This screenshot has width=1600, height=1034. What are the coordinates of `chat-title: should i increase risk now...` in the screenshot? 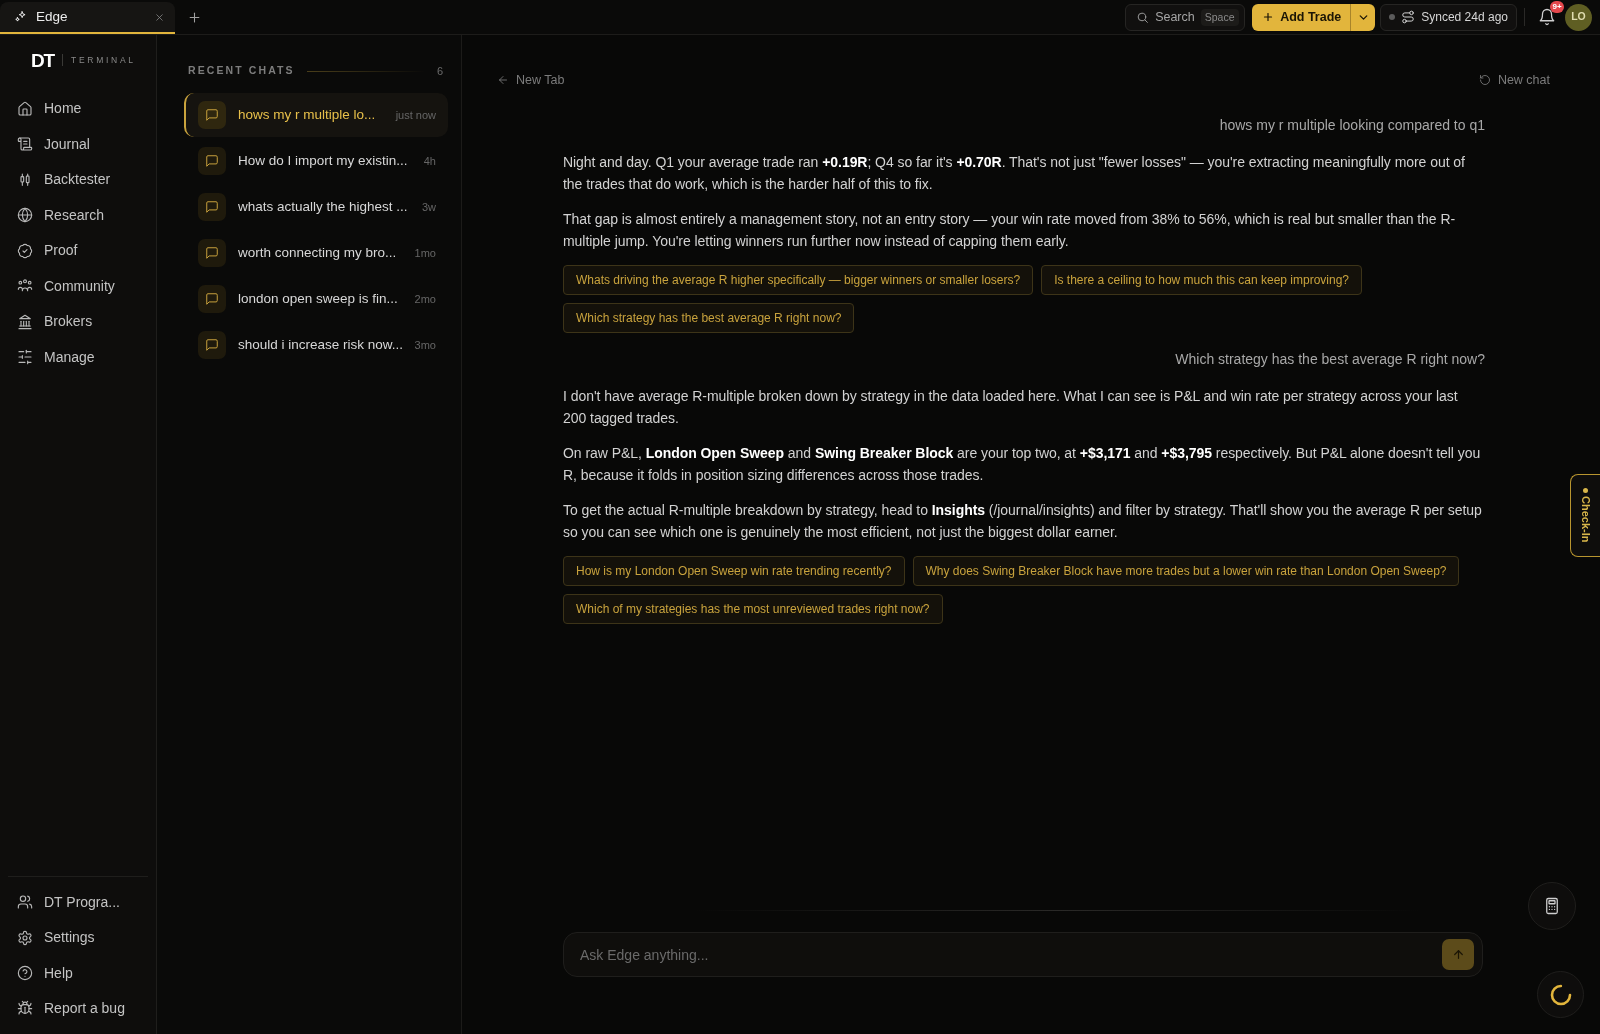 It's located at (321, 344).